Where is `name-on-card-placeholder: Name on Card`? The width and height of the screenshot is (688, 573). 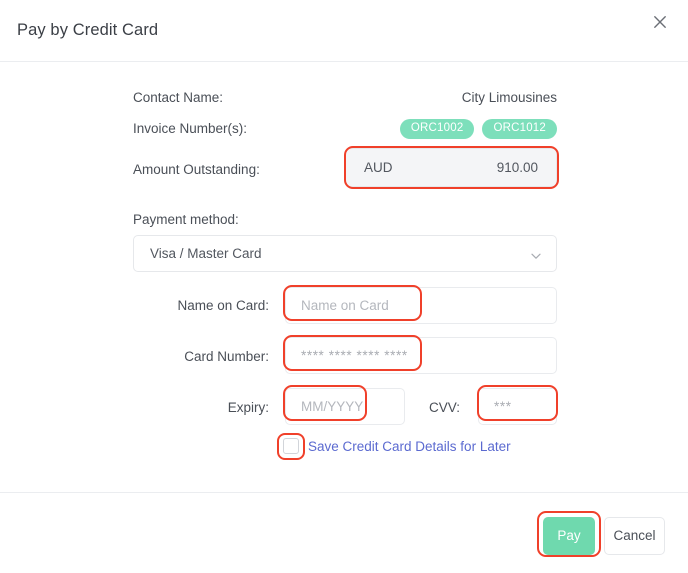
name-on-card-placeholder: Name on Card is located at coordinates (345, 305).